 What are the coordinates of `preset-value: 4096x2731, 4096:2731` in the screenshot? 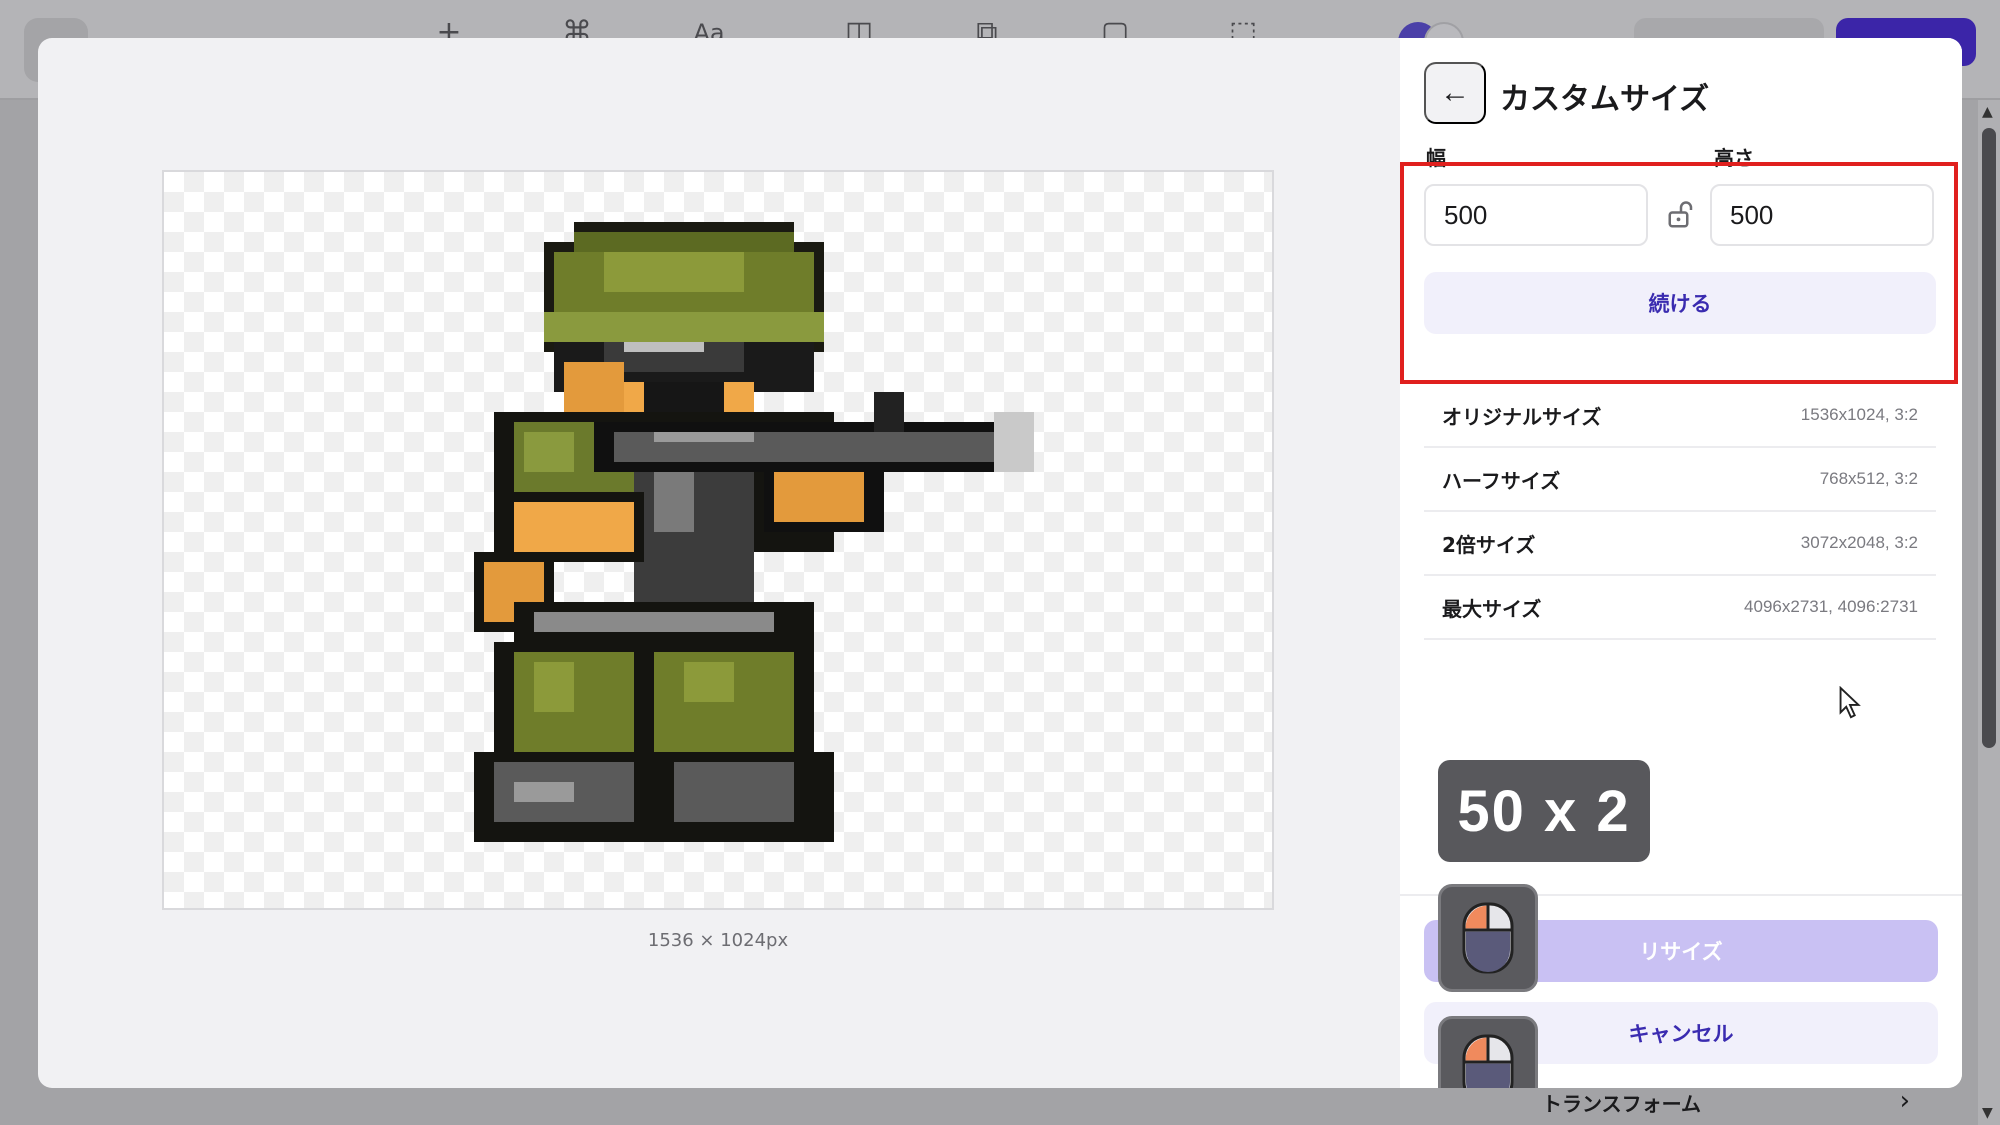 It's located at (1831, 606).